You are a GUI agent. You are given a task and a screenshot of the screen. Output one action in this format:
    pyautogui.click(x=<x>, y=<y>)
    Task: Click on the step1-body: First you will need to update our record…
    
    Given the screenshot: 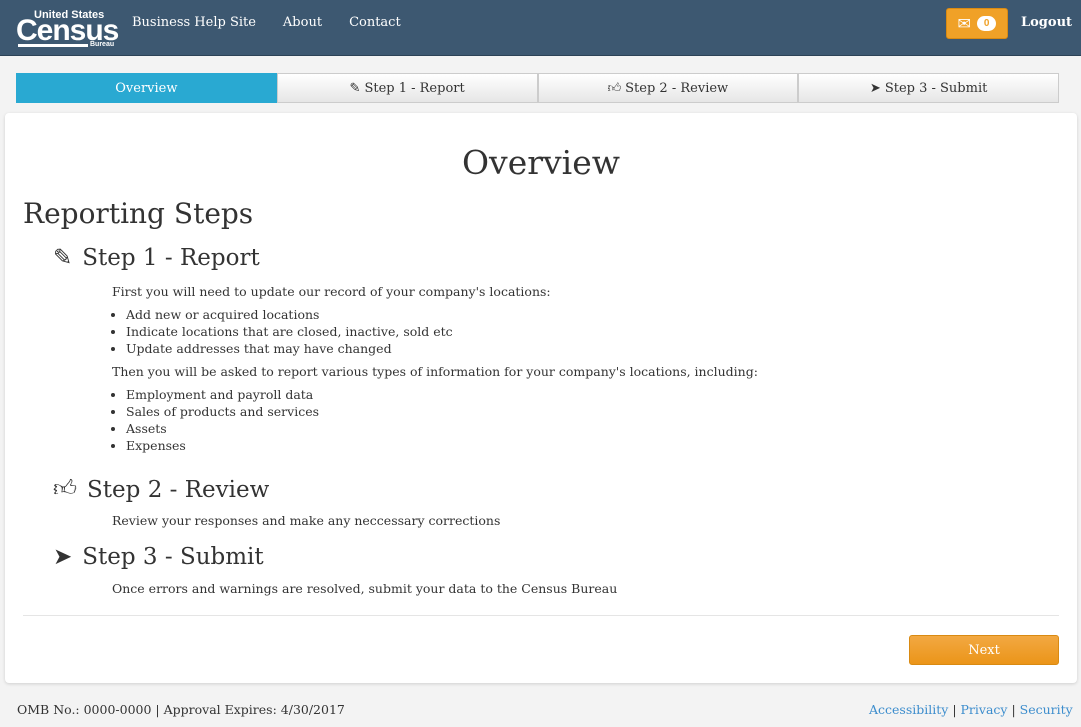 What is the action you would take?
    pyautogui.click(x=435, y=371)
    